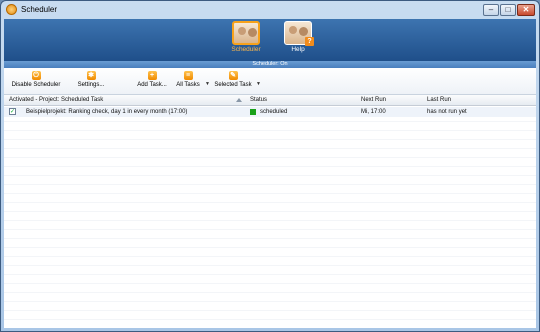 Image resolution: width=540 pixels, height=332 pixels. Describe the element at coordinates (508, 10) in the screenshot. I see `maximize-button: □` at that location.